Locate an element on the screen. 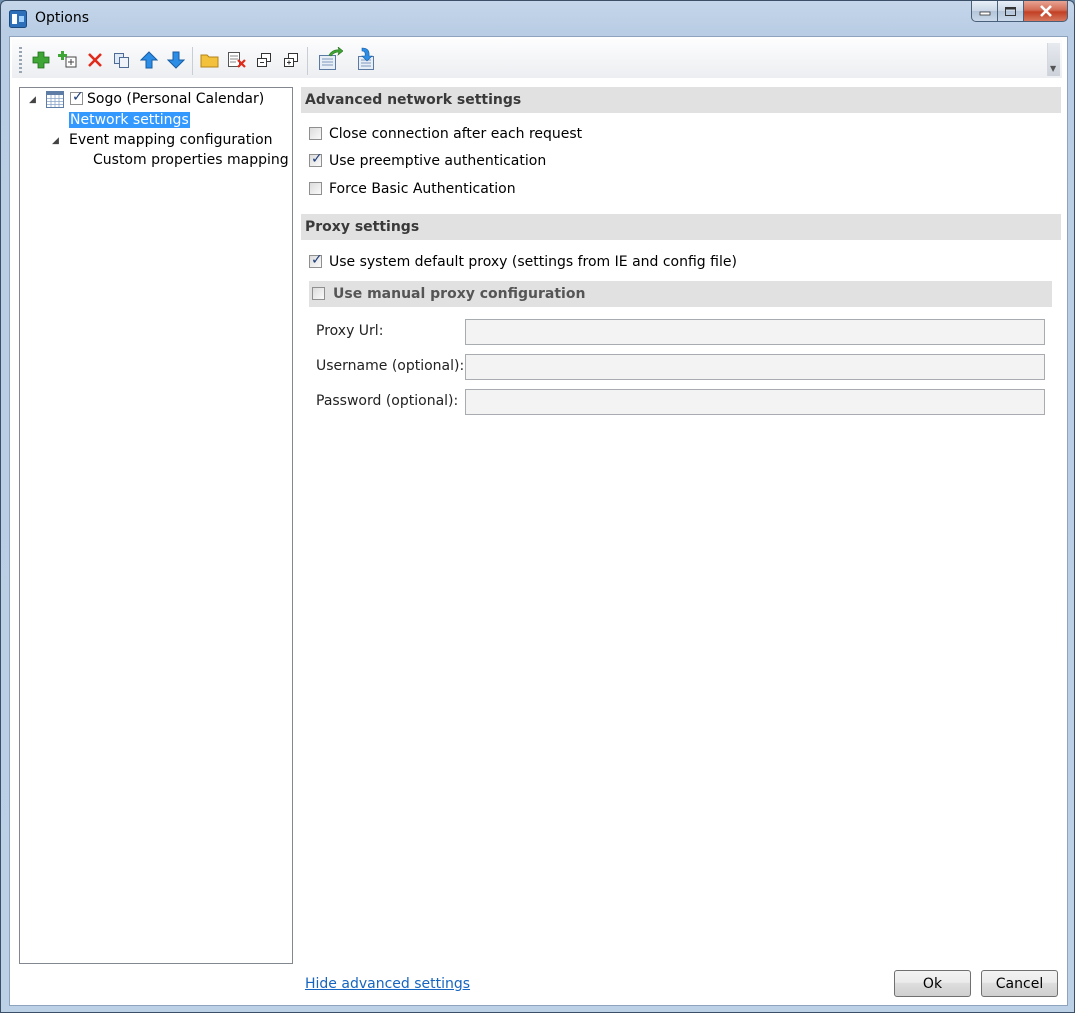 The image size is (1075, 1013). app-icon is located at coordinates (18, 19).